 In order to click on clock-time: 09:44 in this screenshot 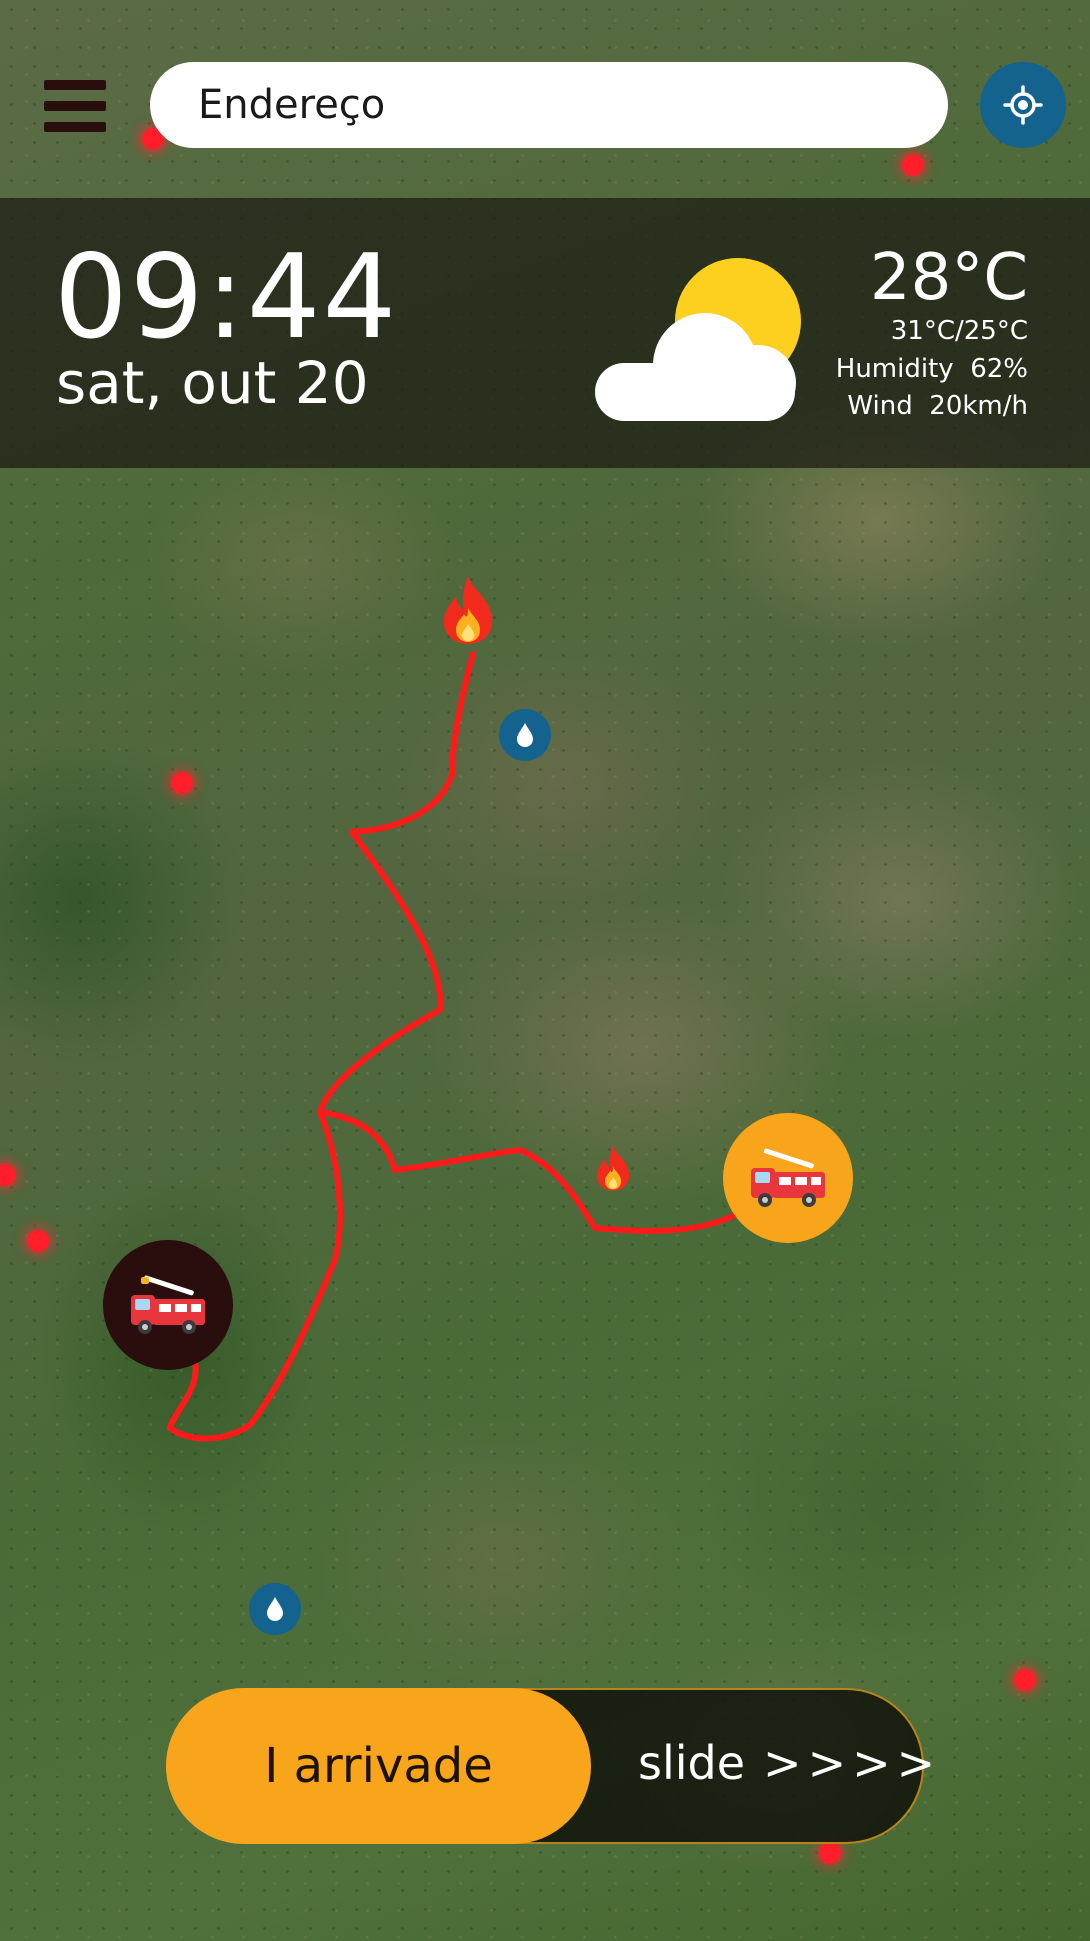, I will do `click(226, 297)`.